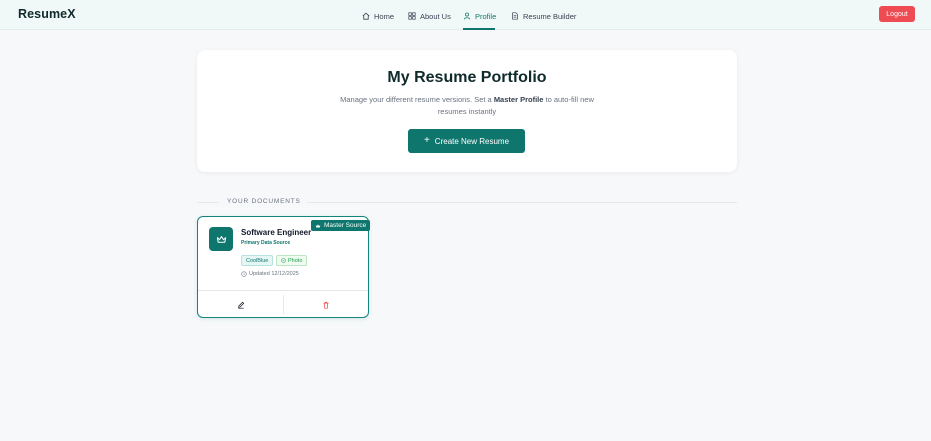  Describe the element at coordinates (366, 16) in the screenshot. I see `home-icon` at that location.